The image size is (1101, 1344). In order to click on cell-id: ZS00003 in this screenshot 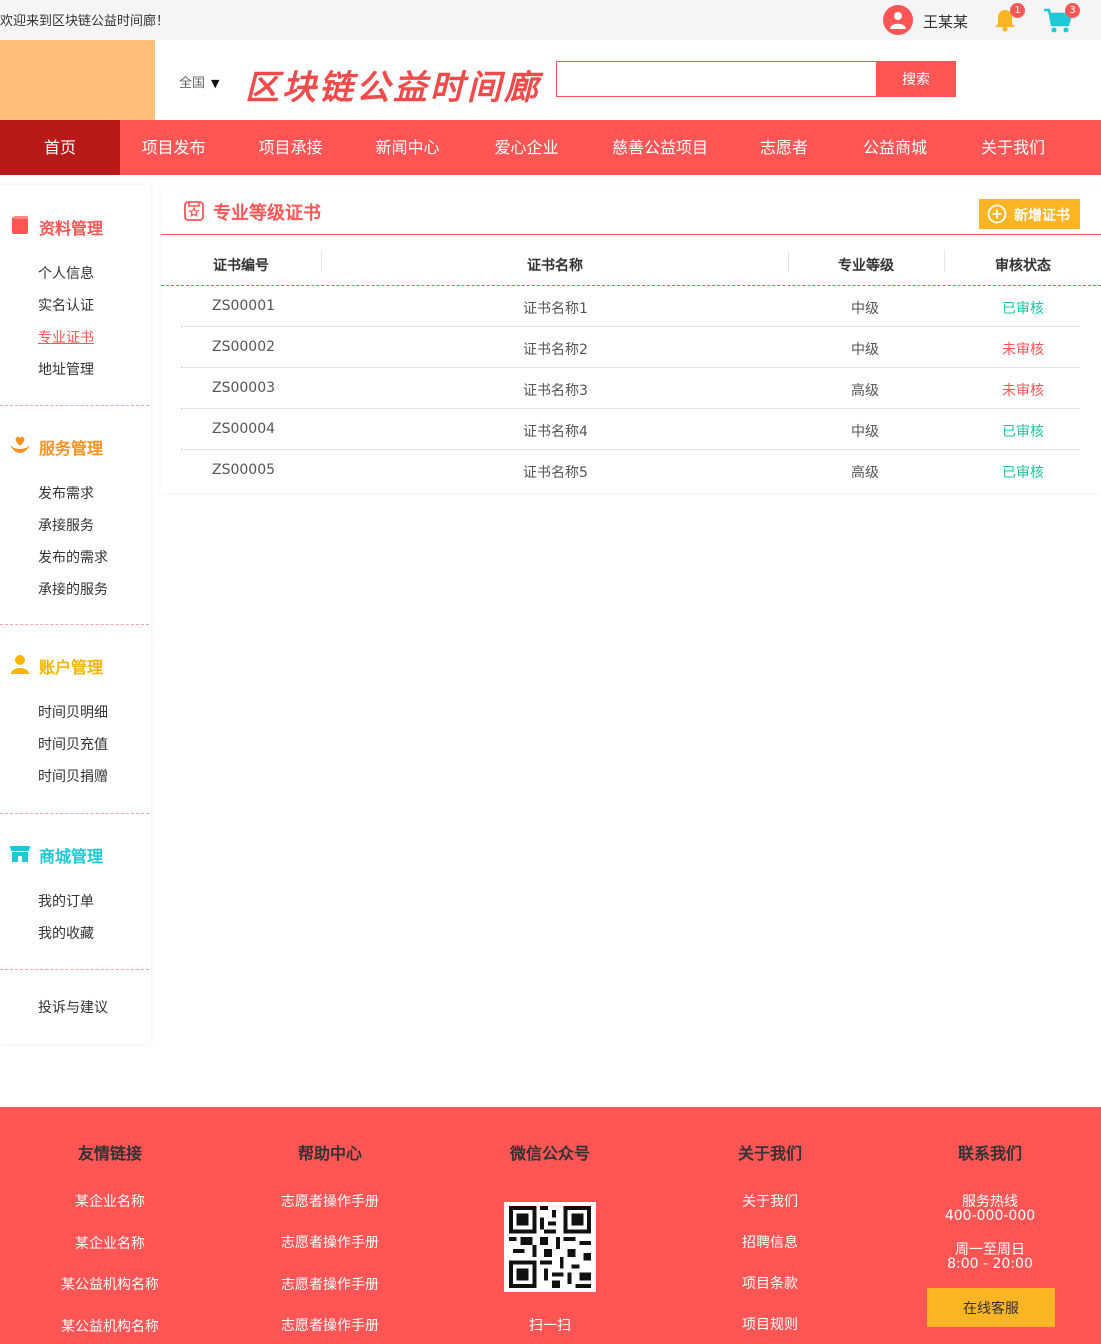, I will do `click(244, 388)`.